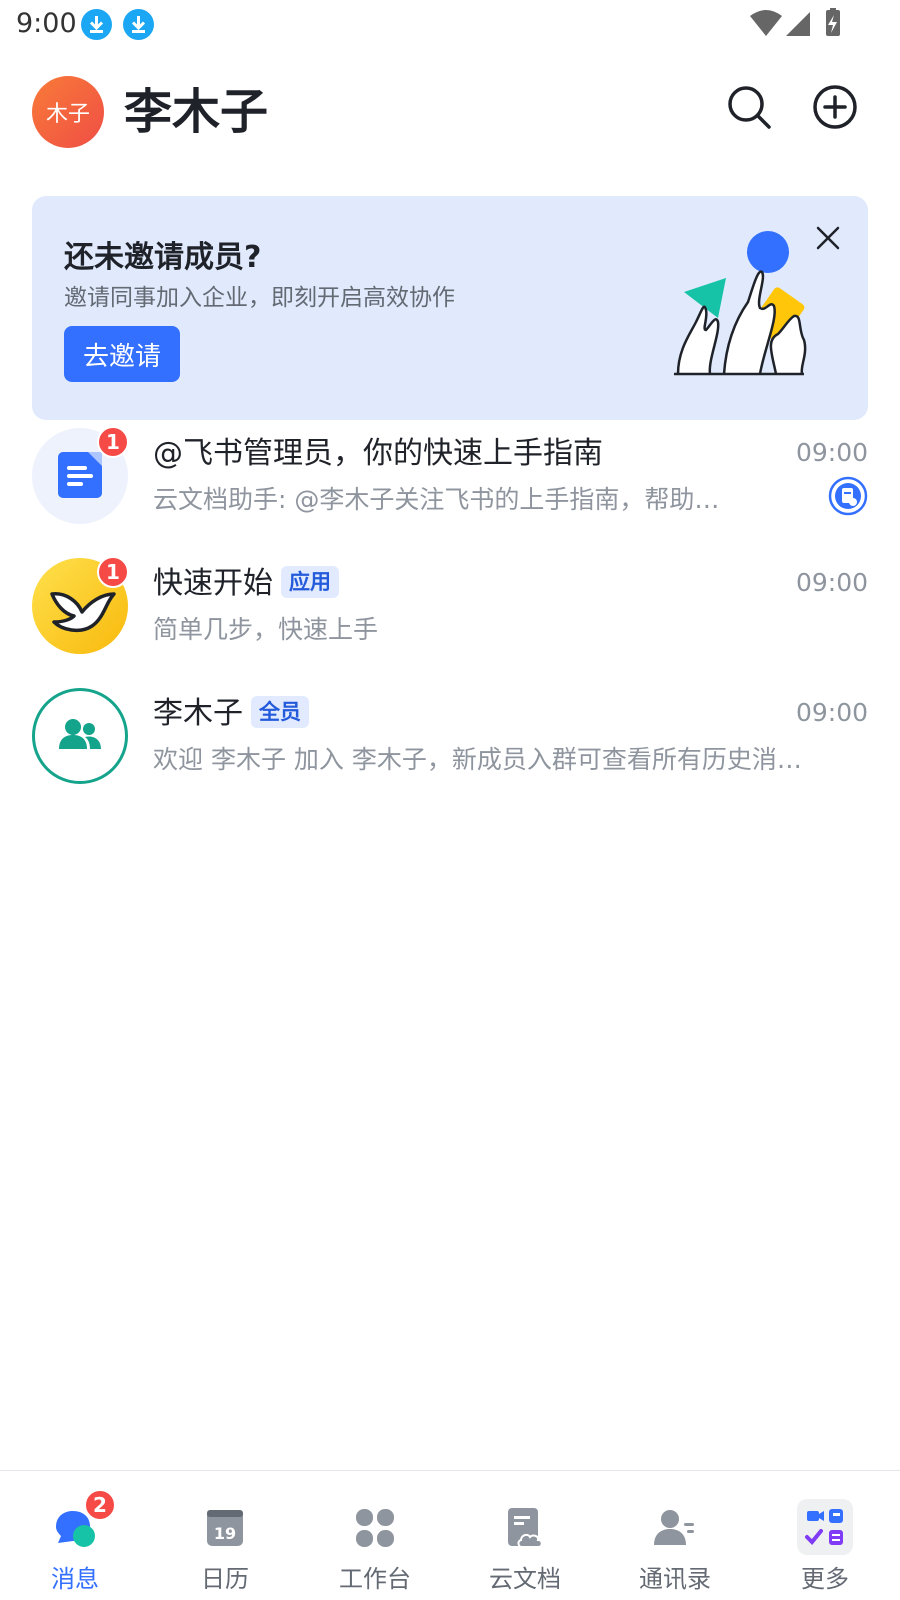 This screenshot has height=1600, width=900. What do you see at coordinates (674, 1527) in the screenshot?
I see `contacts-icon` at bounding box center [674, 1527].